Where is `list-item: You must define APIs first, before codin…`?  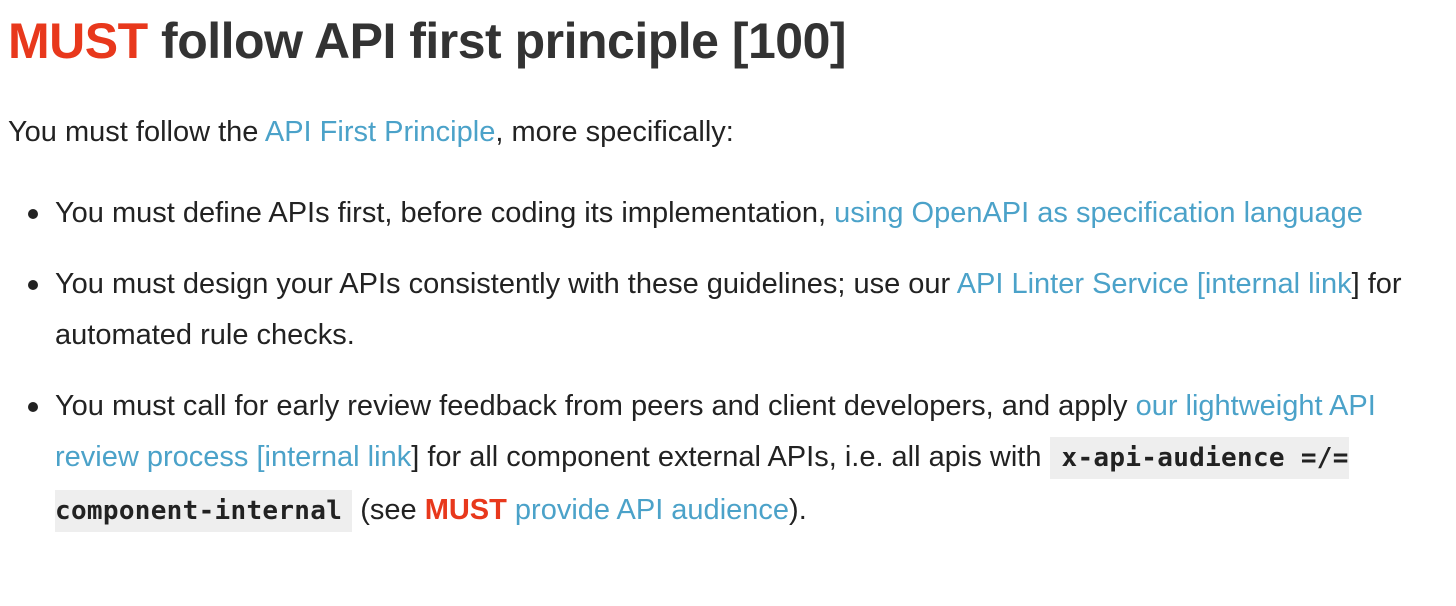 list-item: You must define APIs first, before codin… is located at coordinates (728, 214).